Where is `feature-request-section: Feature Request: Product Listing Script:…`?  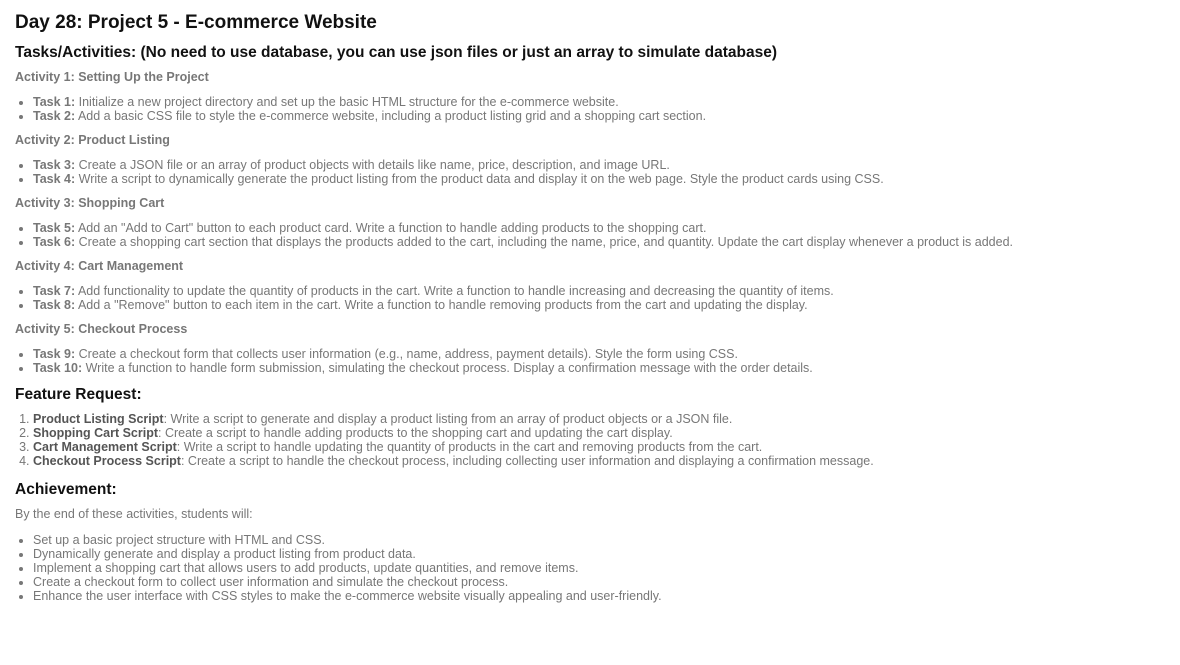 feature-request-section: Feature Request: Product Listing Script:… is located at coordinates (590, 426).